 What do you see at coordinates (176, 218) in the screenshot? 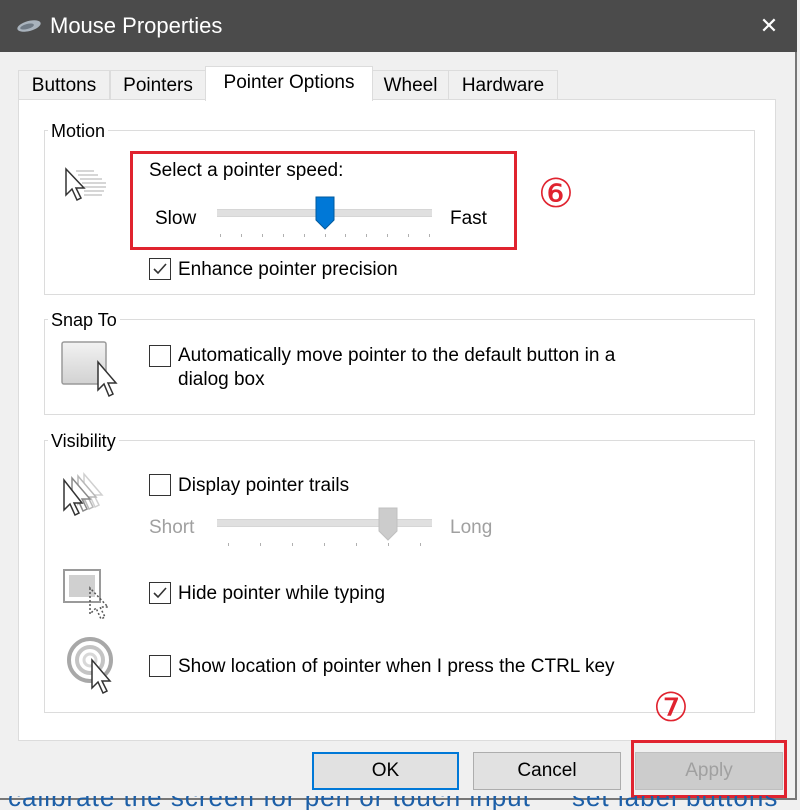
I see `slow-label: Slow` at bounding box center [176, 218].